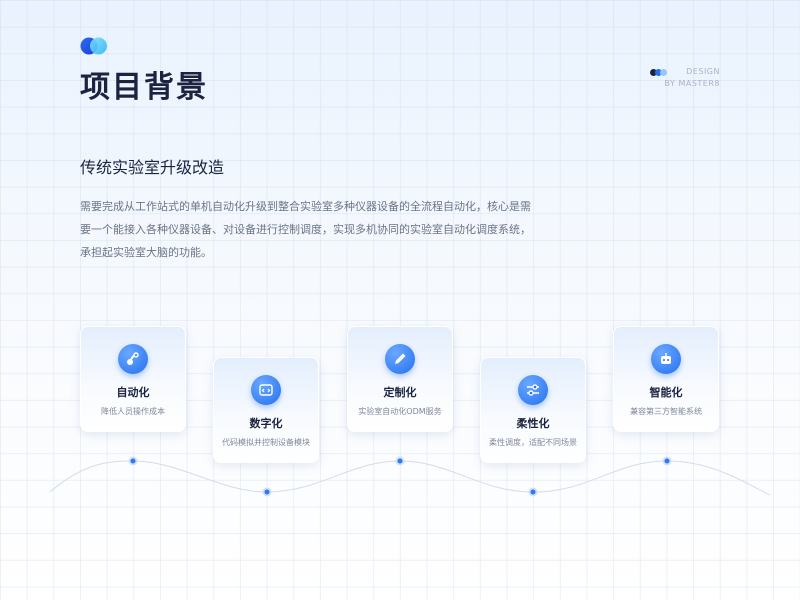 This screenshot has height=600, width=800. I want to click on pencil-icon, so click(400, 359).